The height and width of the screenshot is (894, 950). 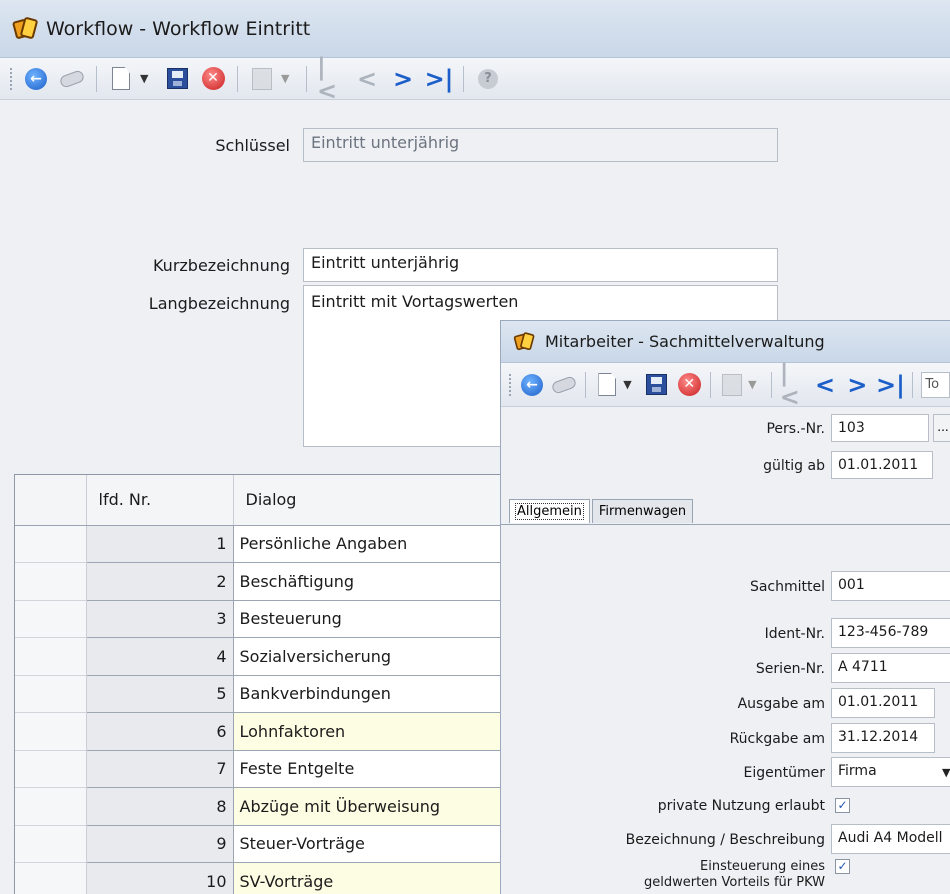 I want to click on row-nr-cell: 8, so click(x=160, y=806).